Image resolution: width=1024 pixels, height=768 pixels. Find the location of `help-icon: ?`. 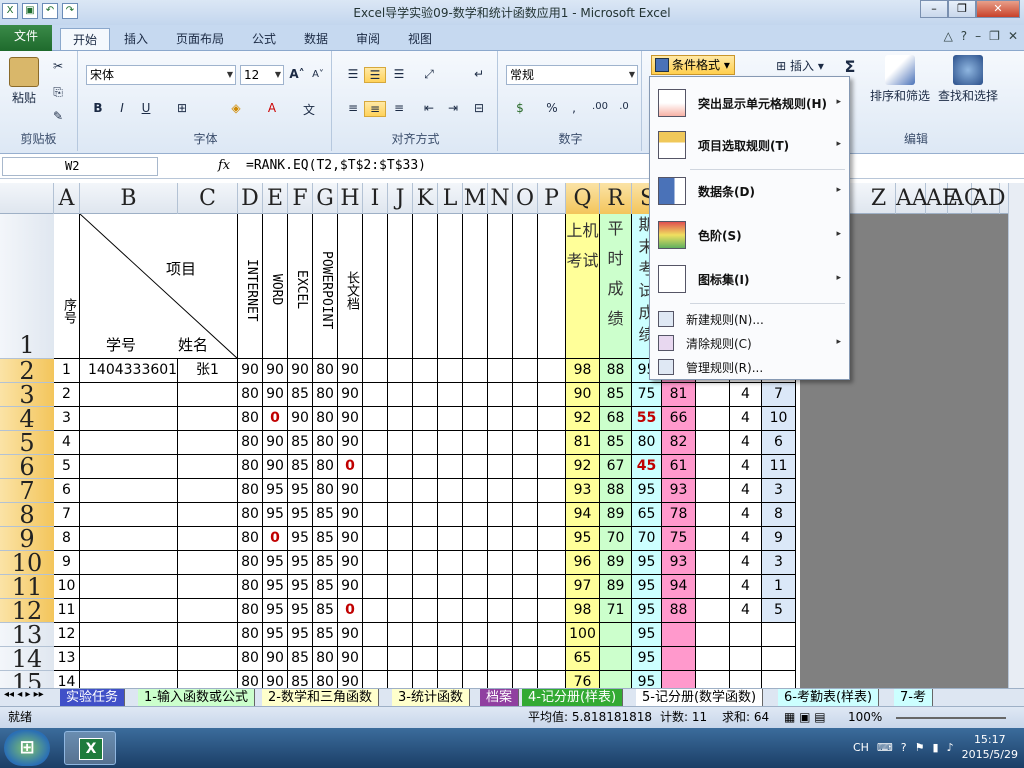

help-icon: ? is located at coordinates (904, 747).